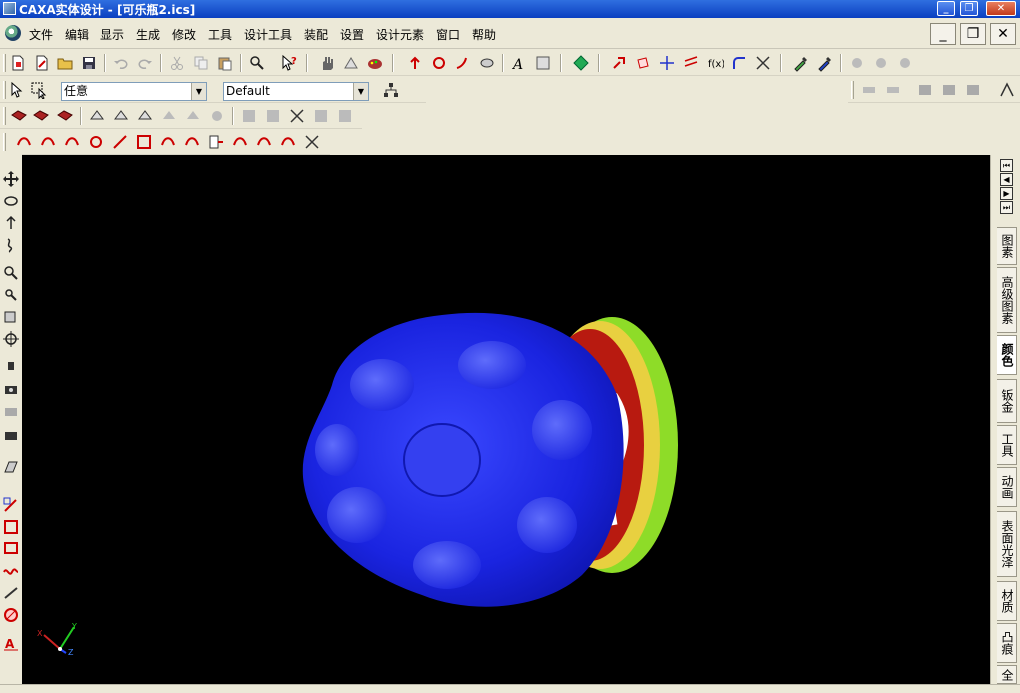 The width and height of the screenshot is (1020, 693). Describe the element at coordinates (1007, 445) in the screenshot. I see `tab-tools: 工具` at that location.